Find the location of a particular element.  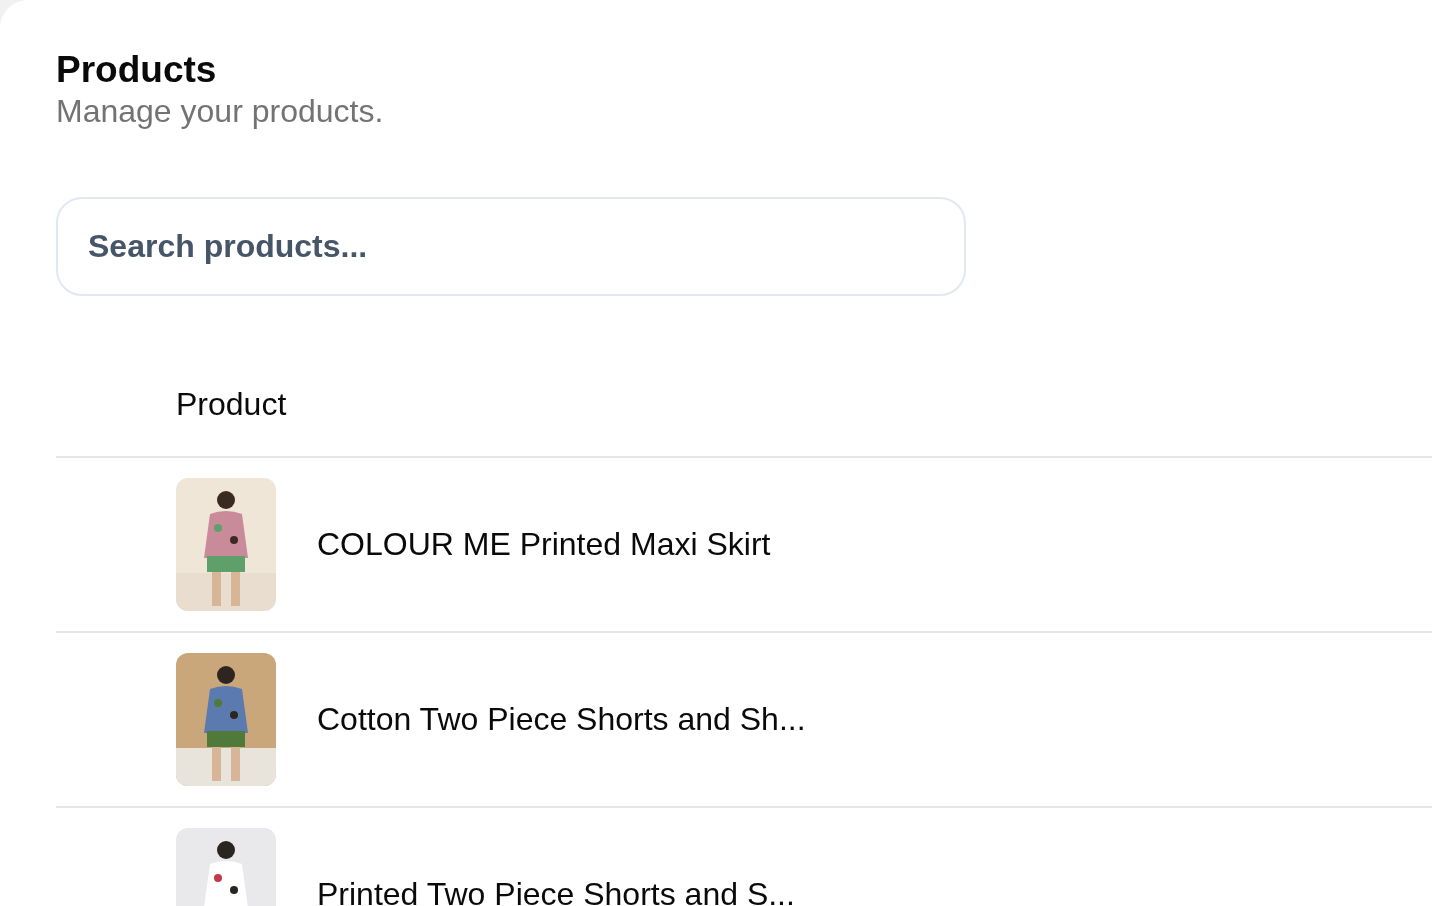

product-name: COLOUR ME Printed Maxi Skirt is located at coordinates (544, 545).